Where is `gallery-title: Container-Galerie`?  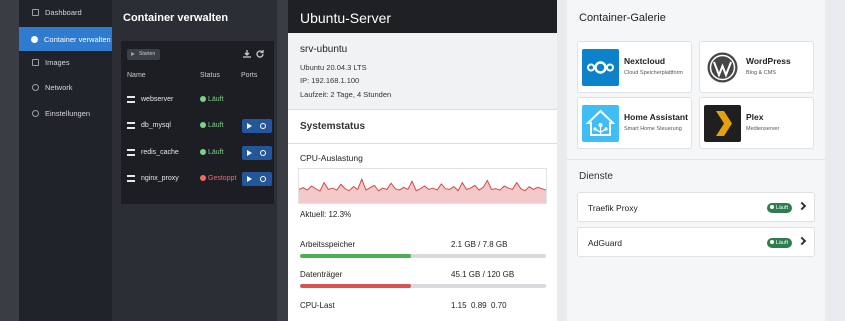 gallery-title: Container-Galerie is located at coordinates (622, 18).